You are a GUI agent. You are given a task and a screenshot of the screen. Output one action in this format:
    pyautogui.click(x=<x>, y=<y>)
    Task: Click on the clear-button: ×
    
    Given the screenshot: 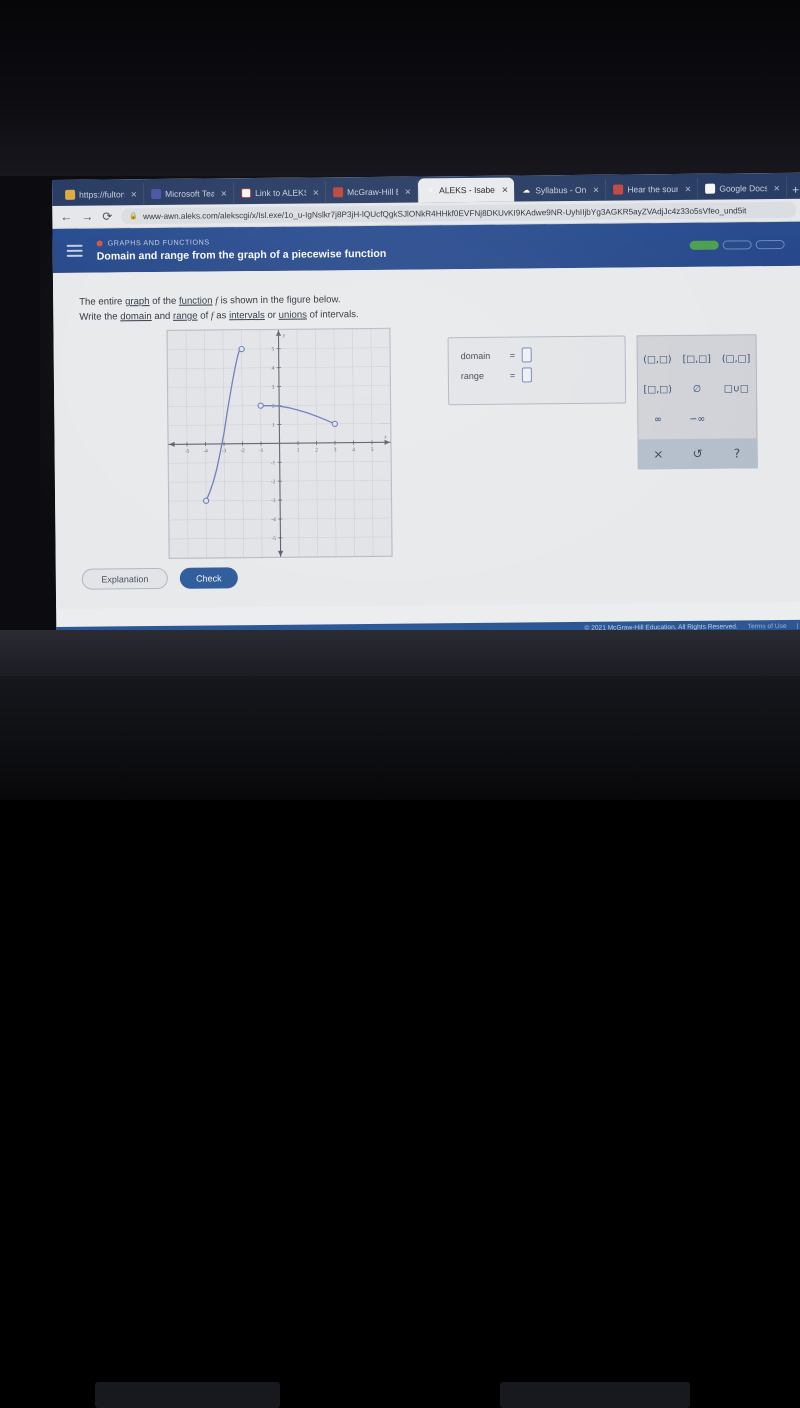 What is the action you would take?
    pyautogui.click(x=659, y=454)
    